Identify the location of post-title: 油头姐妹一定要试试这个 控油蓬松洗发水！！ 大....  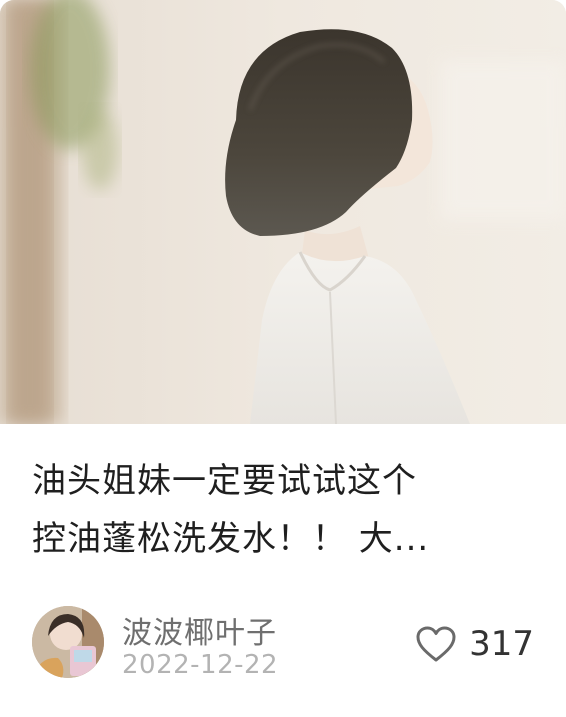
(282, 510).